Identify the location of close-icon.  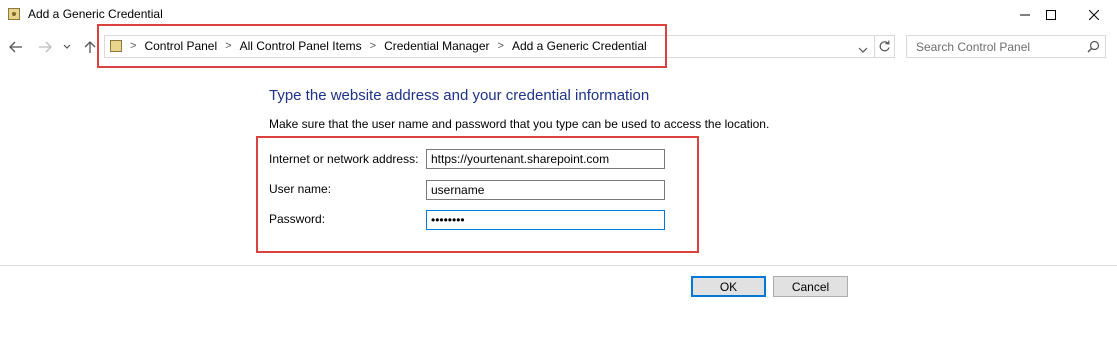
(1094, 15).